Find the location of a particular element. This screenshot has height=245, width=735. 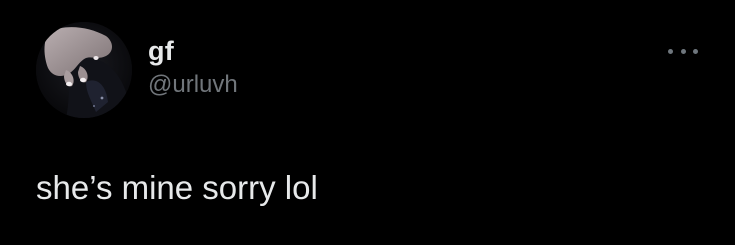

tweet-author: gf @urluvh is located at coordinates (193, 68).